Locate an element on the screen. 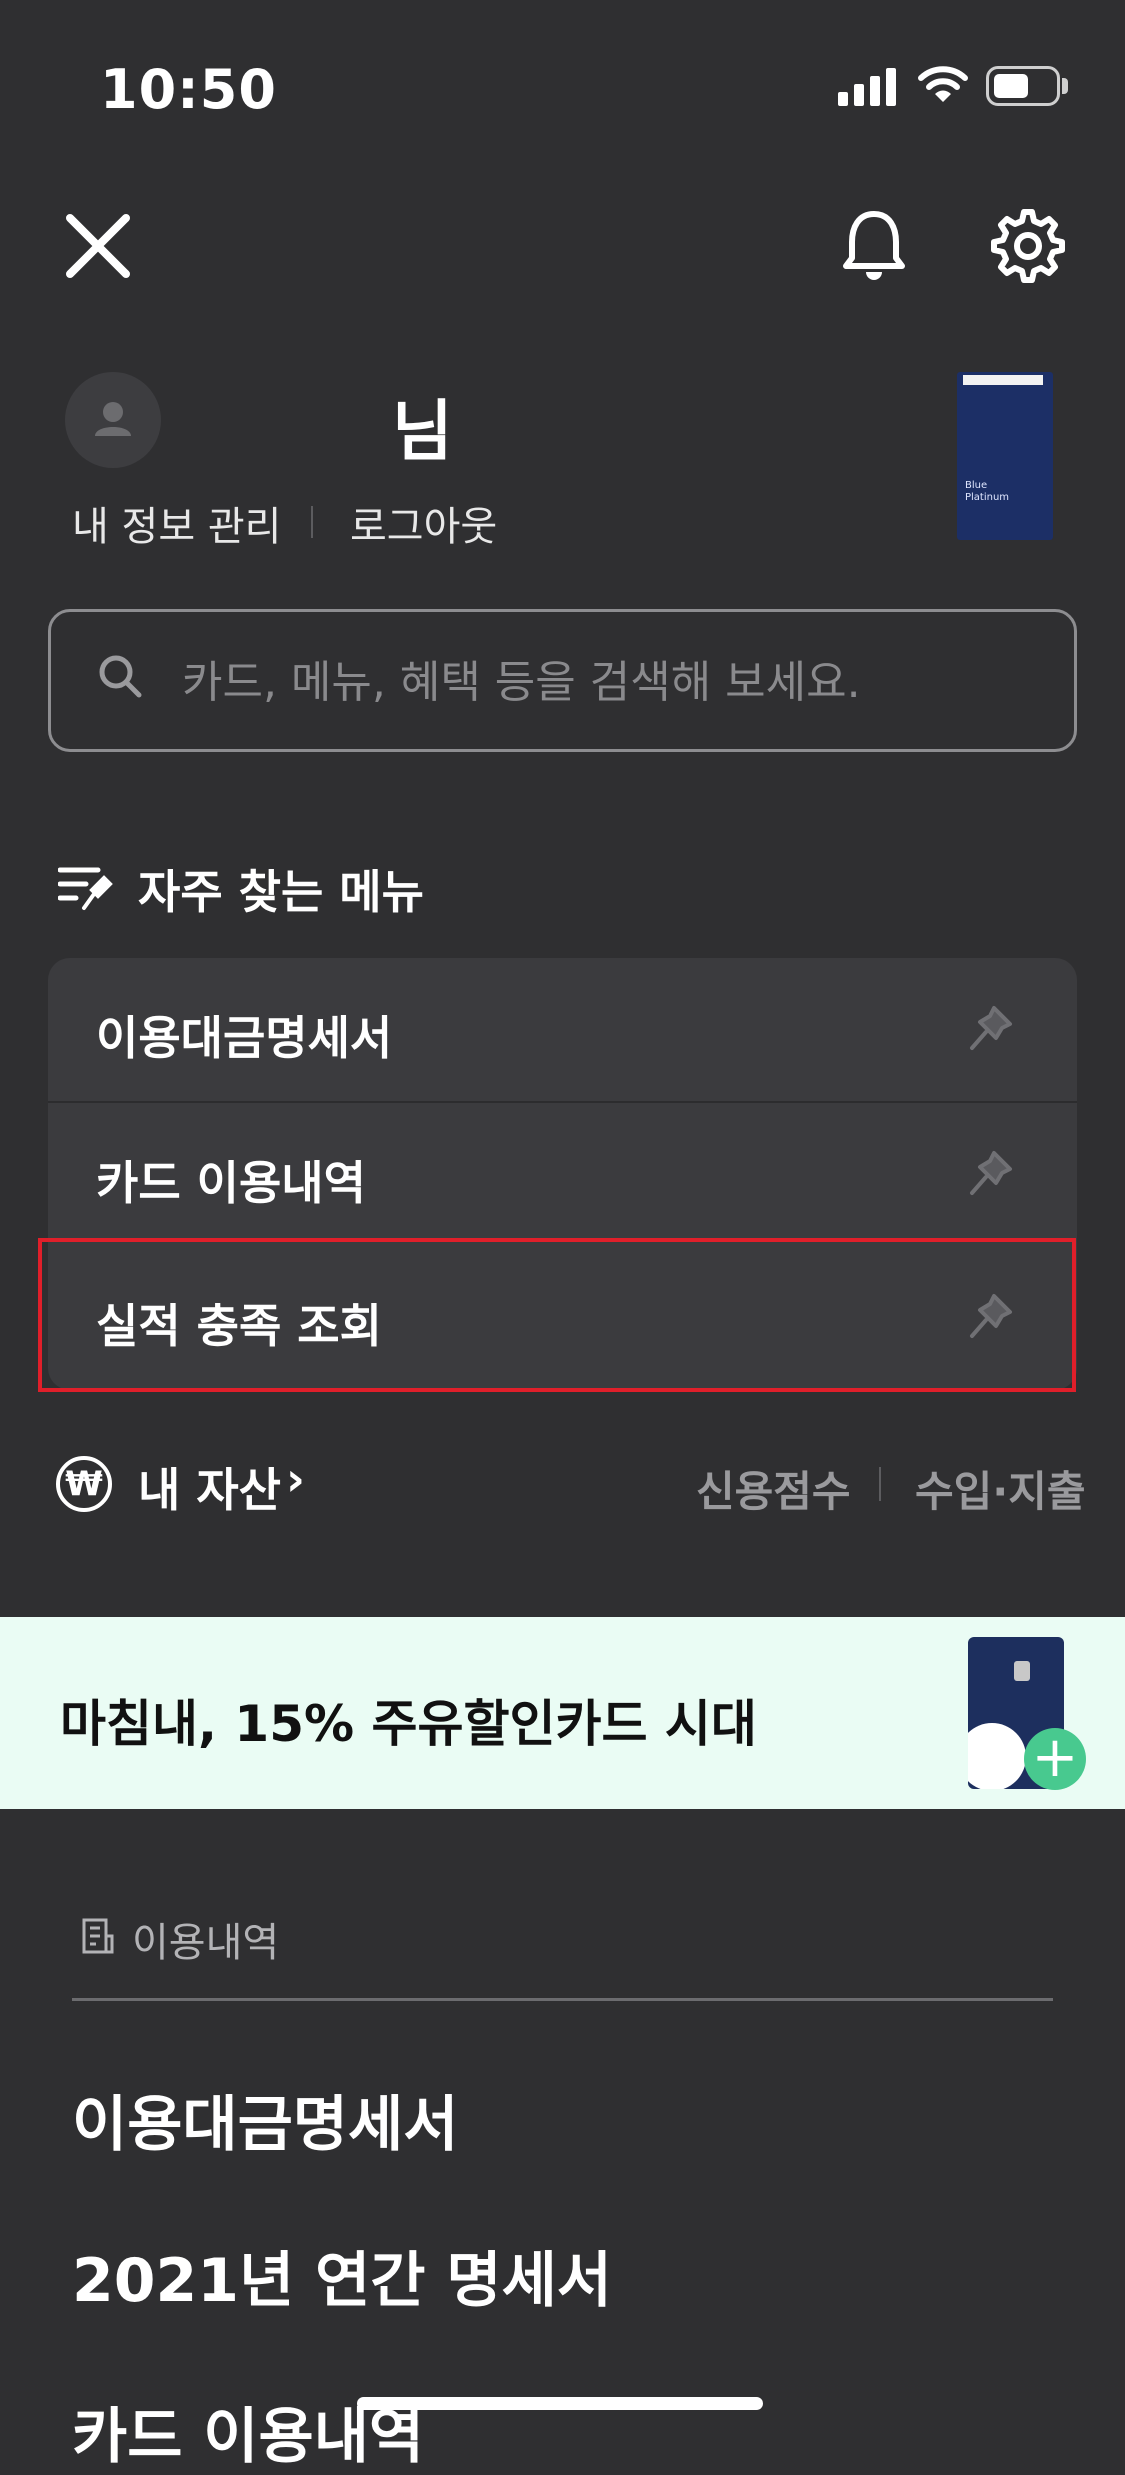 This screenshot has height=2475, width=1125. search-icon is located at coordinates (120, 676).